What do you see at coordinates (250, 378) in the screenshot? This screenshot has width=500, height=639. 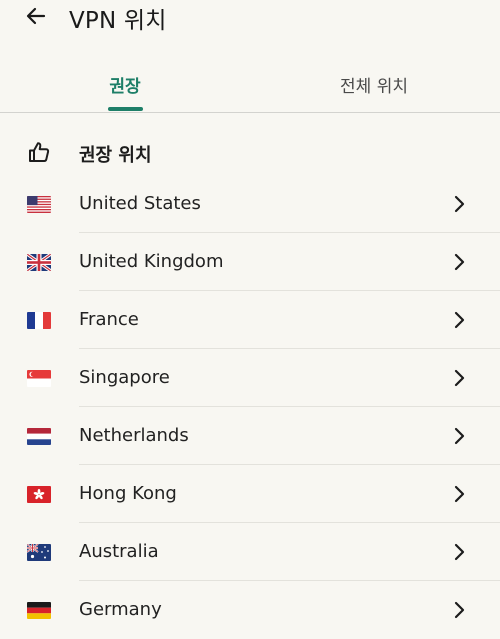 I see `list-item-singapore: Singapore` at bounding box center [250, 378].